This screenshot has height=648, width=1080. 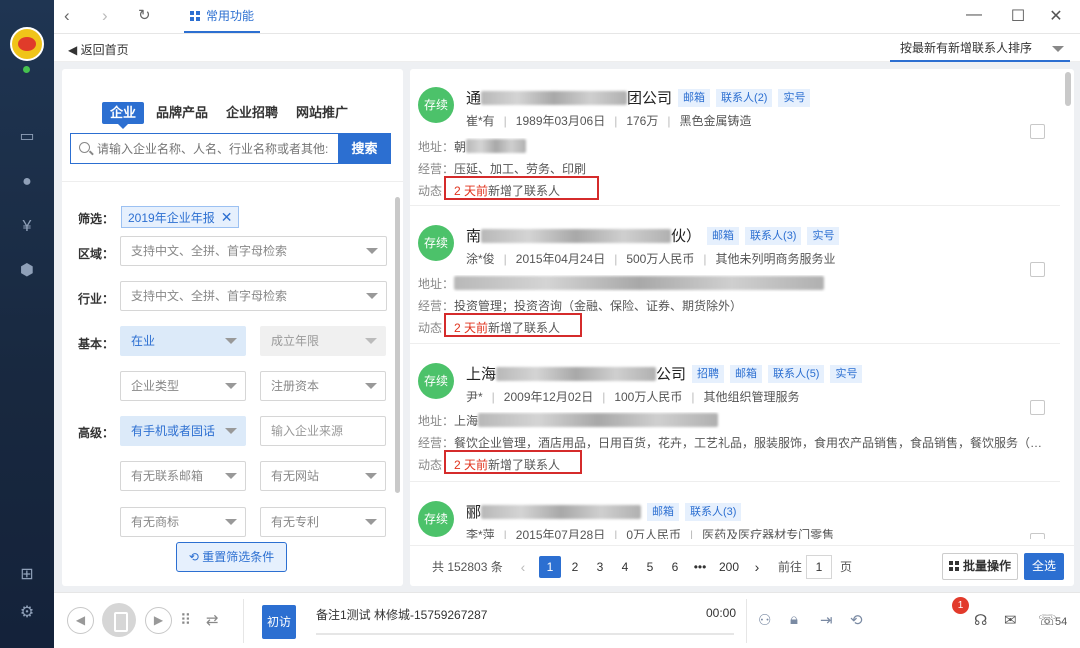 What do you see at coordinates (660, 259) in the screenshot?
I see `capital: 500万人民币` at bounding box center [660, 259].